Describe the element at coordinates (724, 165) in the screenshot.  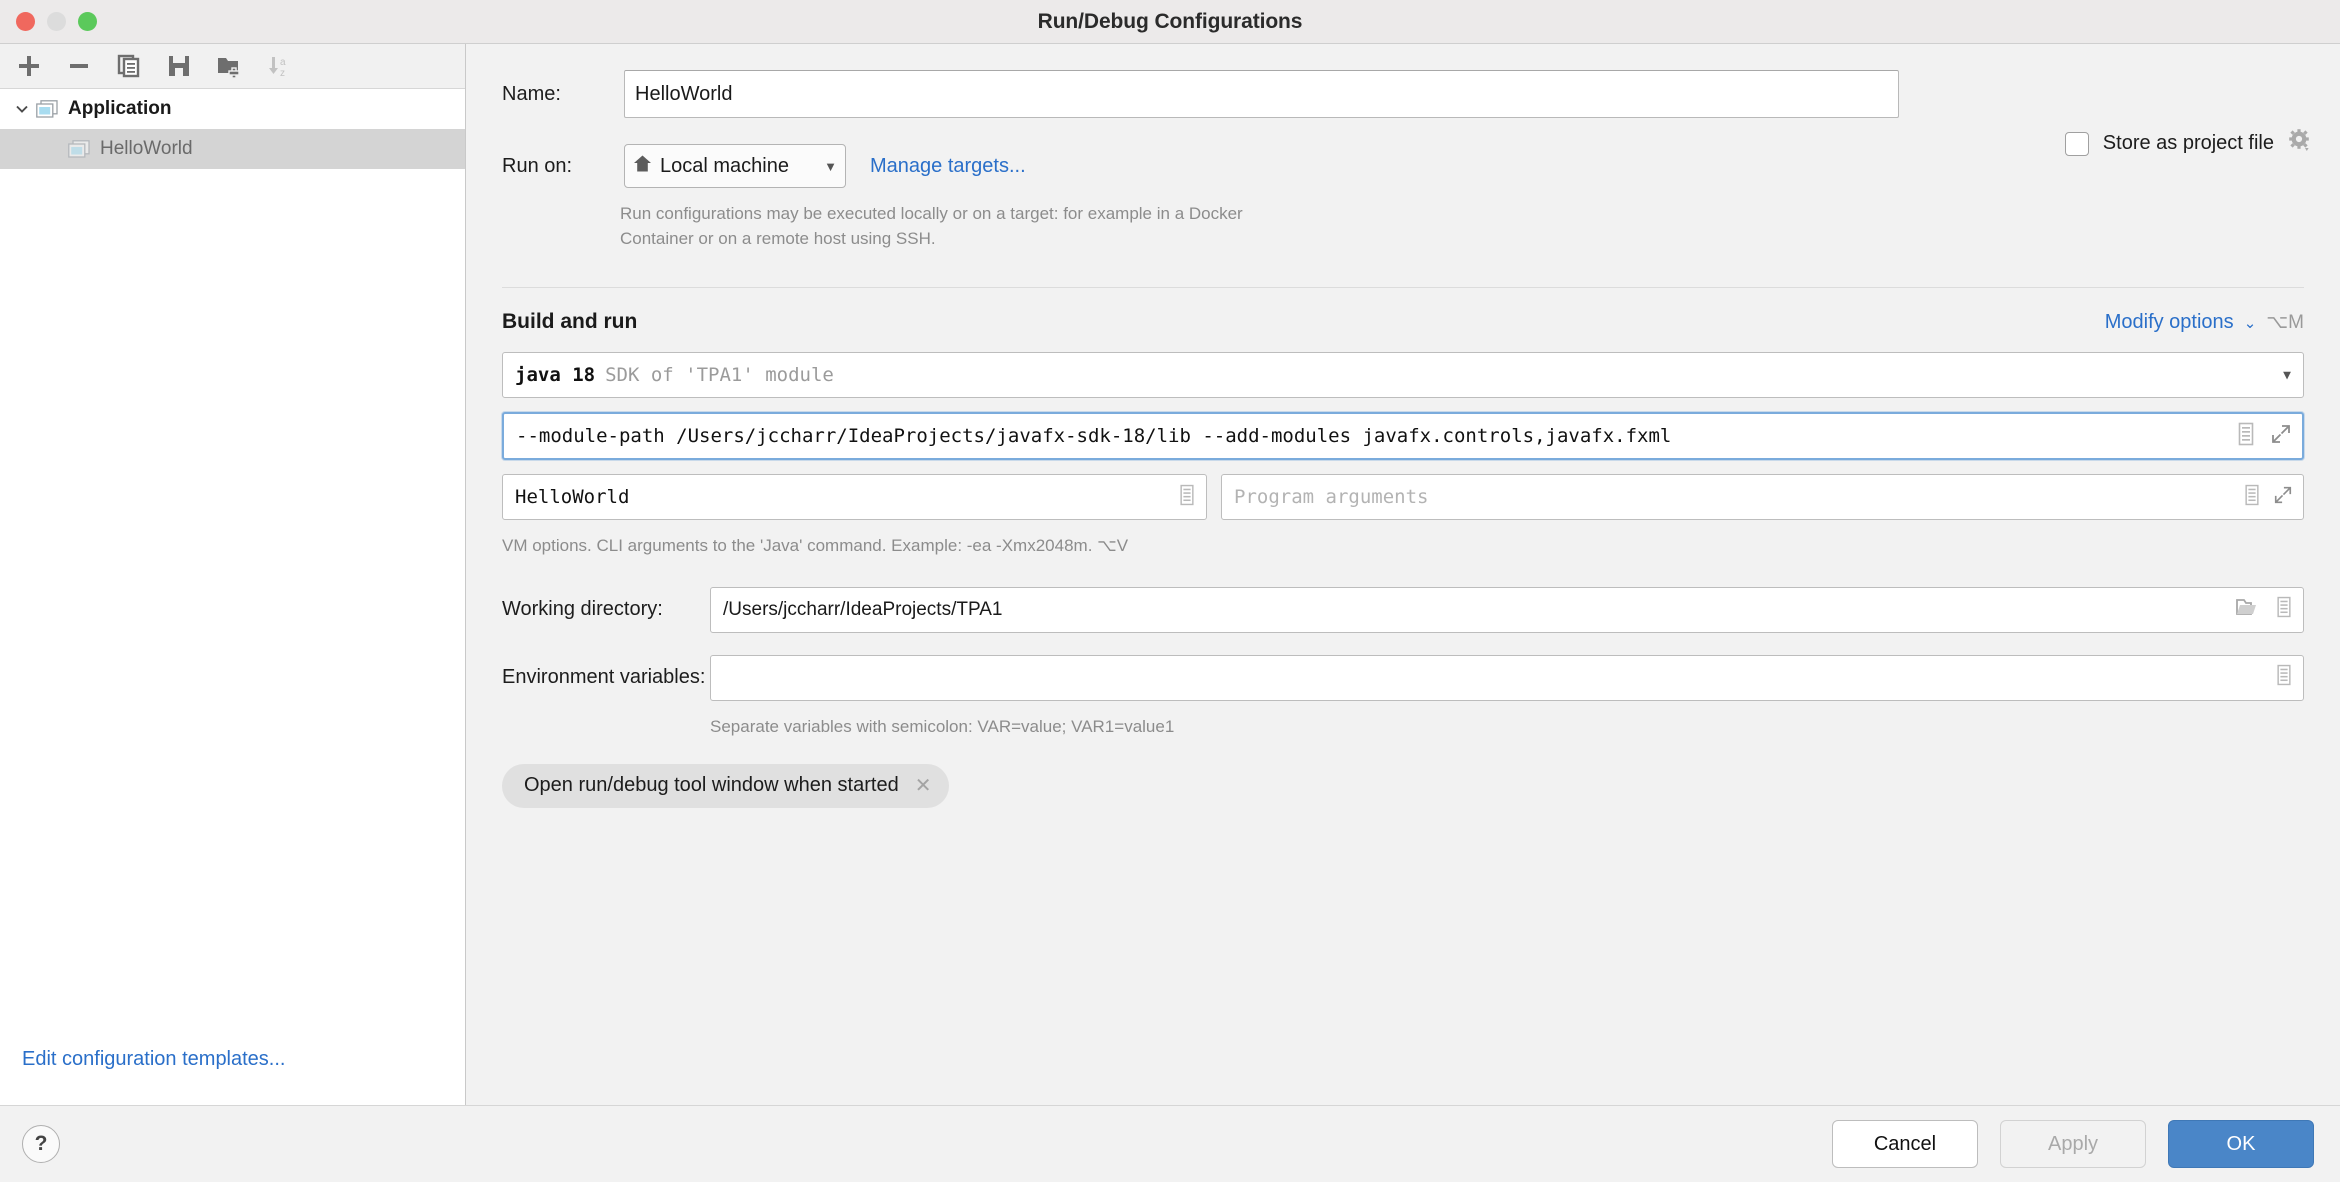
I see `run-on-target-value: Local machine` at that location.